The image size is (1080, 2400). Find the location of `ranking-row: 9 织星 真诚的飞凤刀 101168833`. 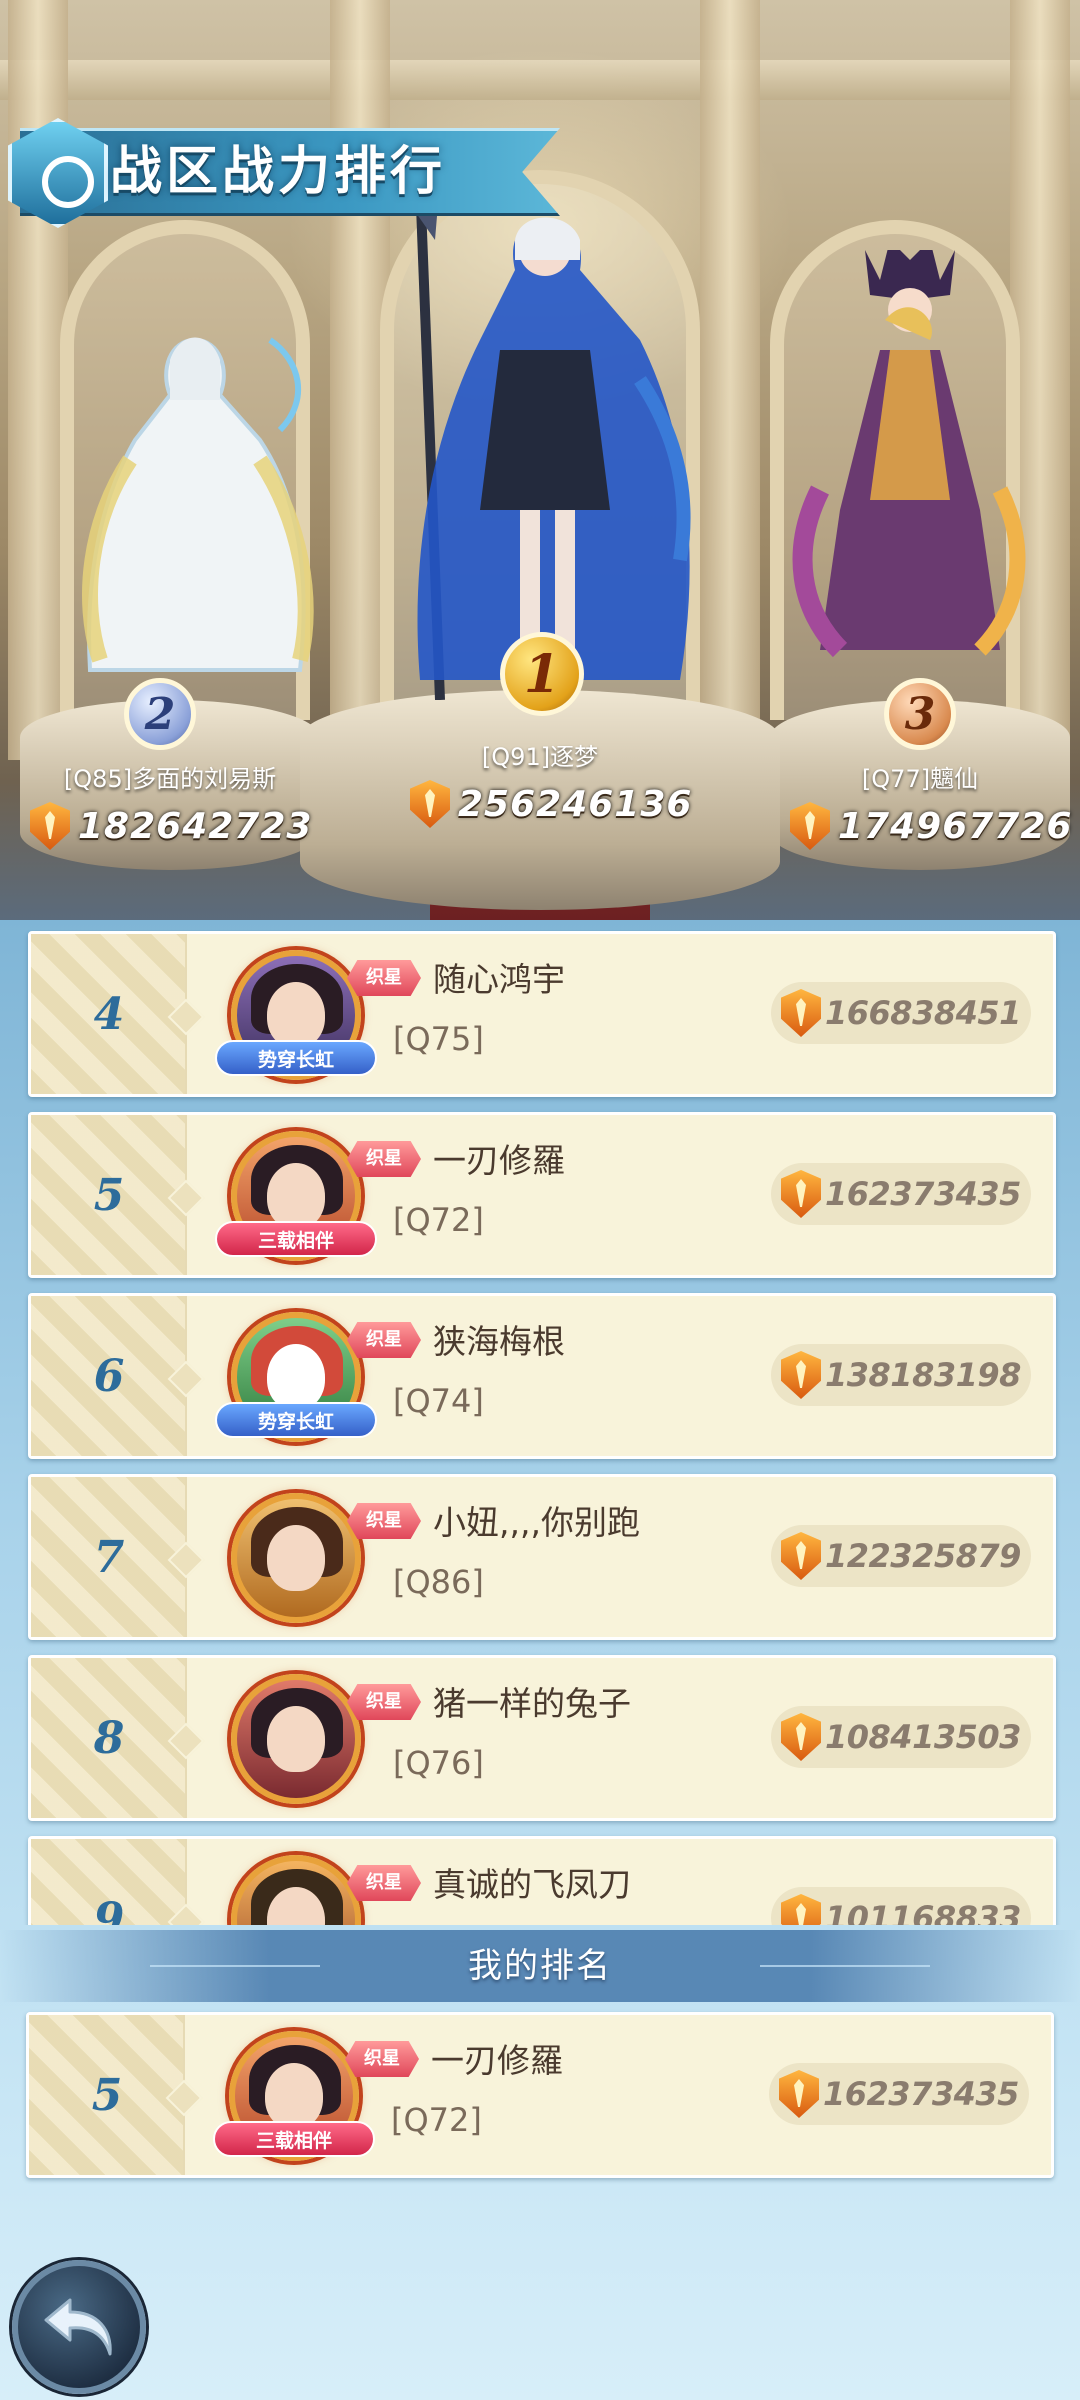

ranking-row: 9 织星 真诚的飞凤刀 101168833 is located at coordinates (542, 1880).